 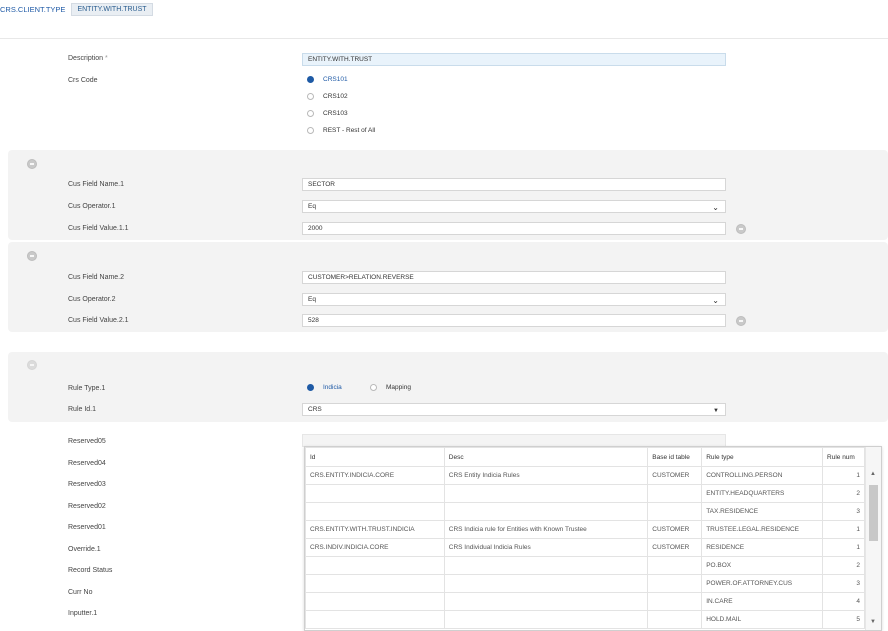 I want to click on rule-type-label: Rule Type.1, so click(x=87, y=388).